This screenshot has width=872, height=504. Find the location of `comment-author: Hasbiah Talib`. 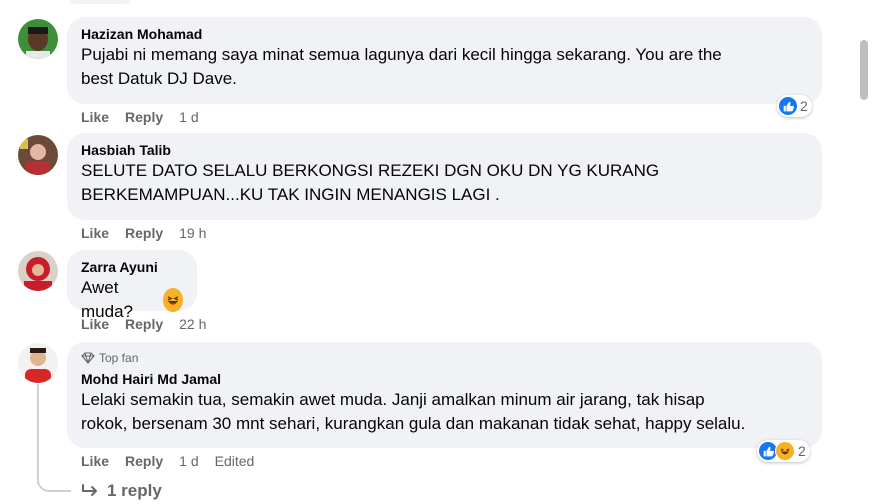

comment-author: Hasbiah Talib is located at coordinates (444, 150).